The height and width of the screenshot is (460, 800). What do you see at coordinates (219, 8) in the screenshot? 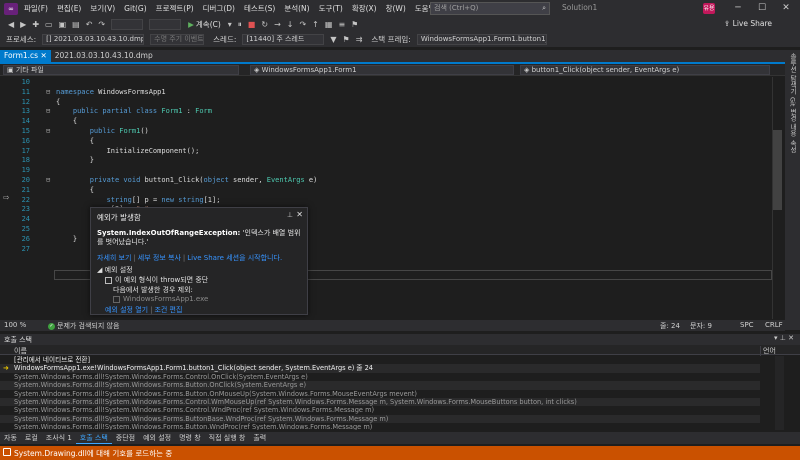
I see `menu-item: 디버그(D)` at bounding box center [219, 8].